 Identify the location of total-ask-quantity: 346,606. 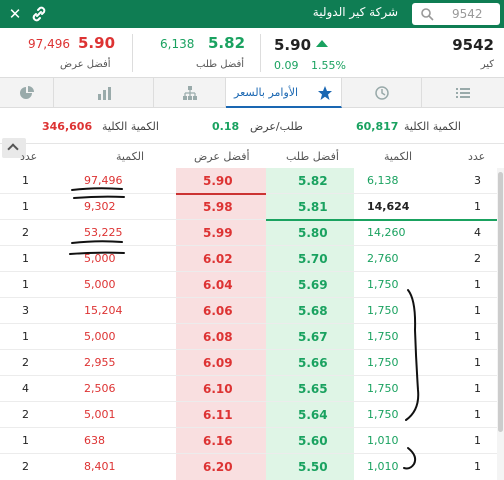
(67, 126).